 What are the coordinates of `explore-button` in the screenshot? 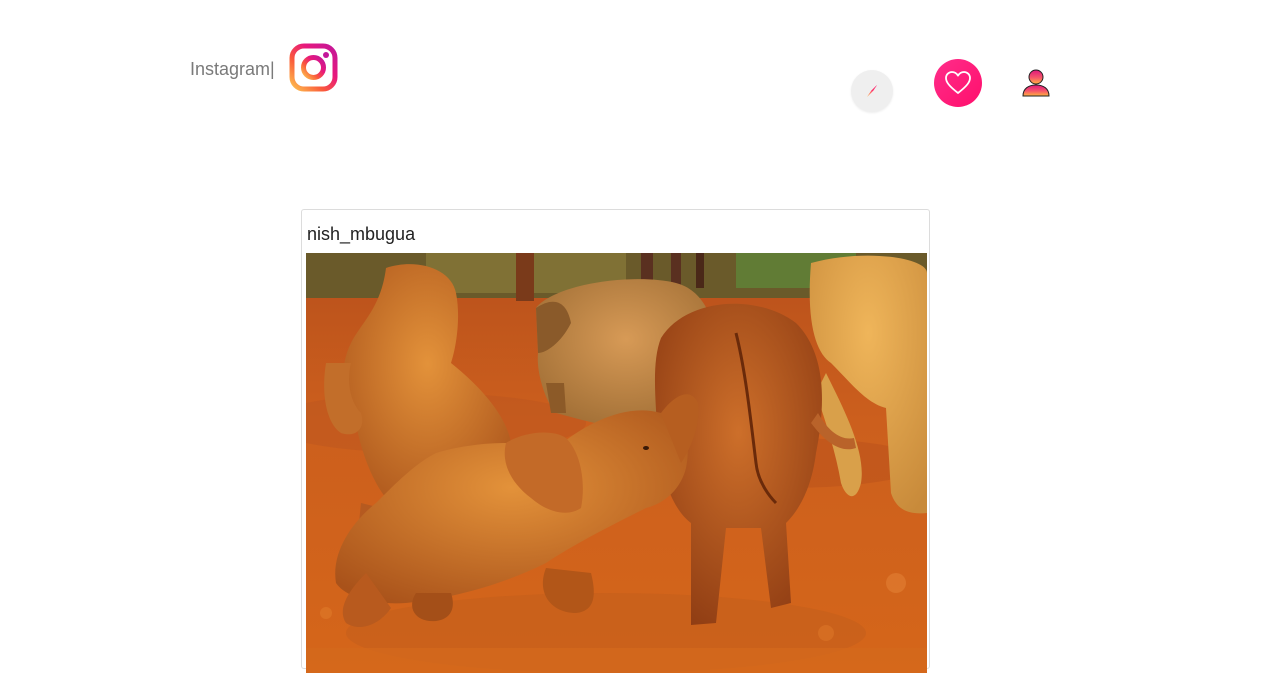 It's located at (872, 91).